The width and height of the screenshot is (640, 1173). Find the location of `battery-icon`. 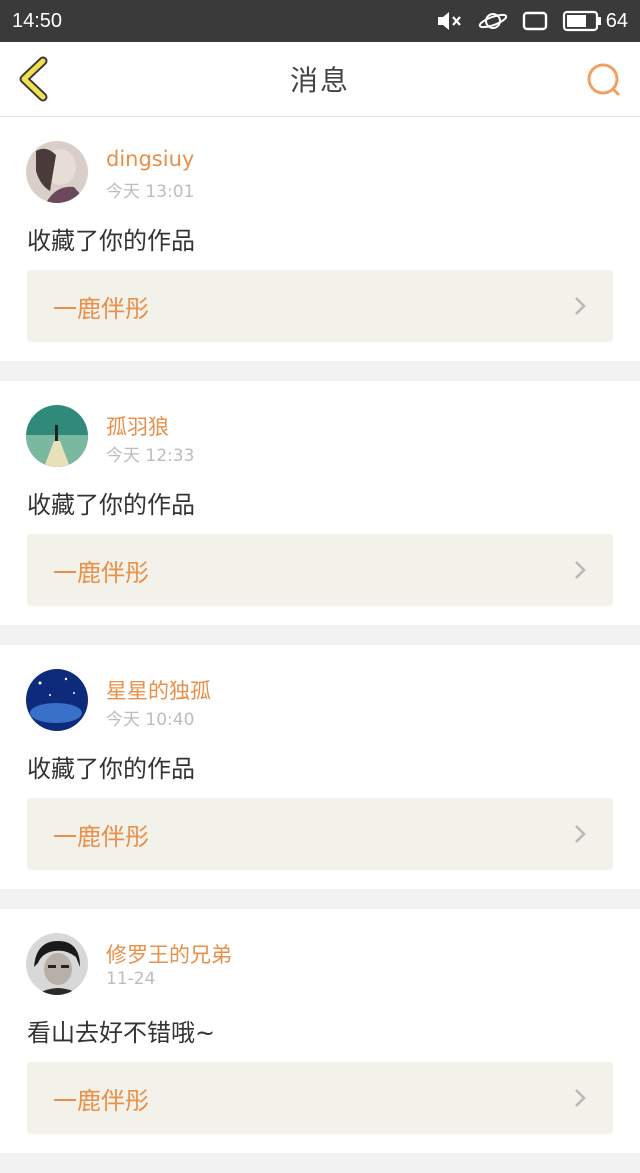

battery-icon is located at coordinates (581, 21).